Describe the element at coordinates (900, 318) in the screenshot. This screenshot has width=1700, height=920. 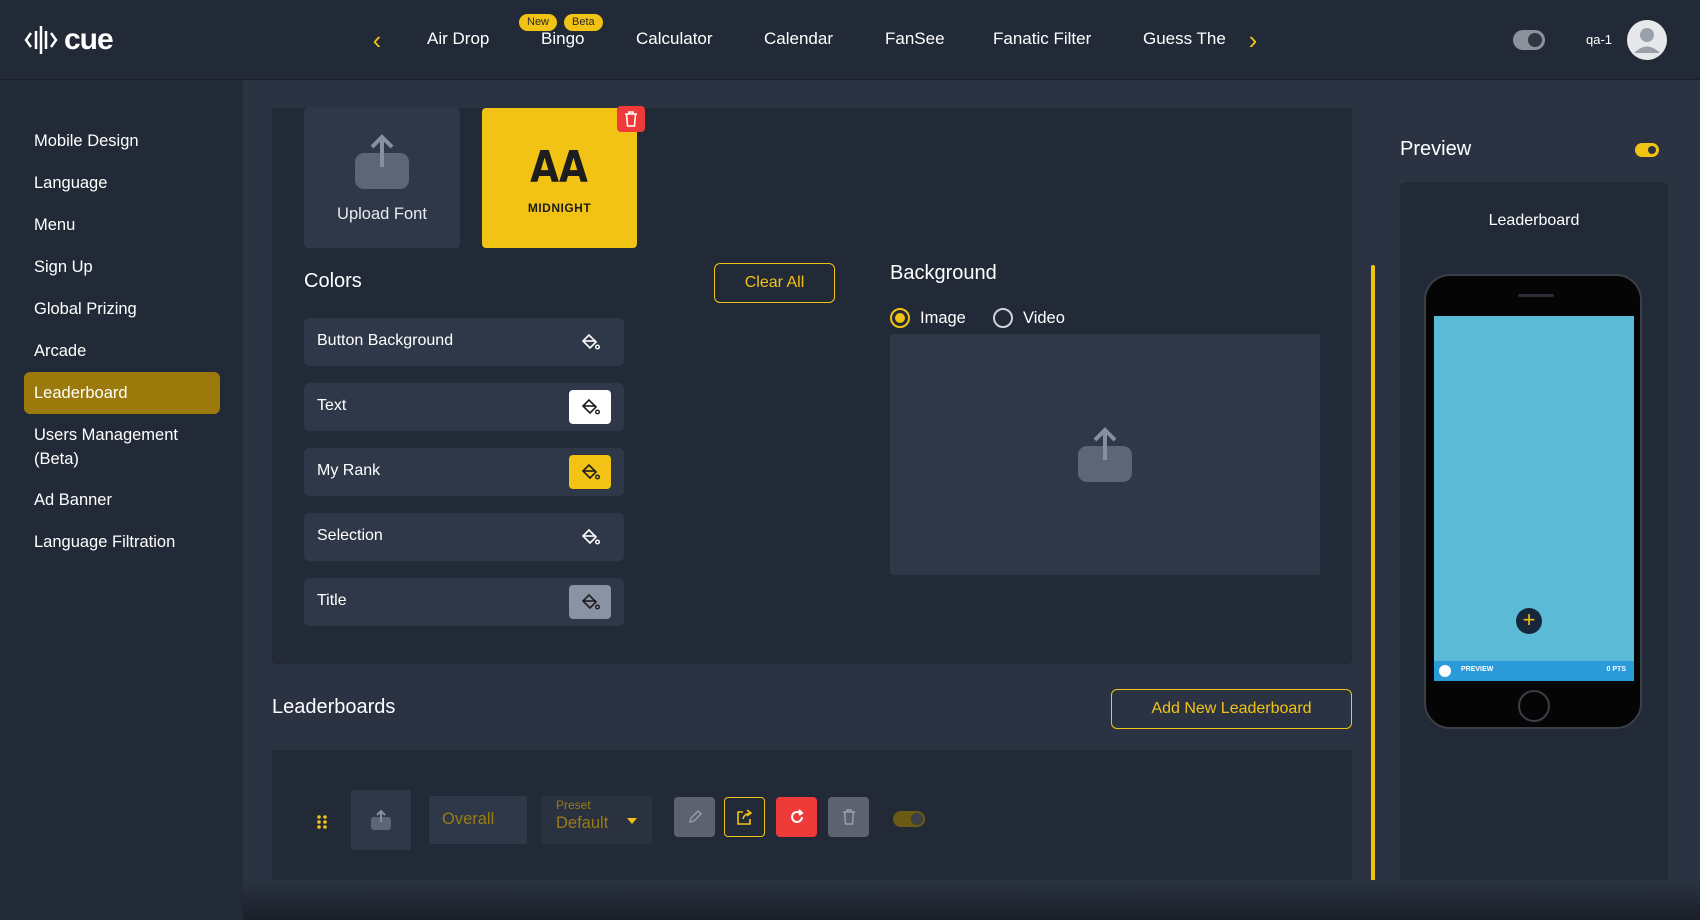
I see `radio-selected-icon` at that location.